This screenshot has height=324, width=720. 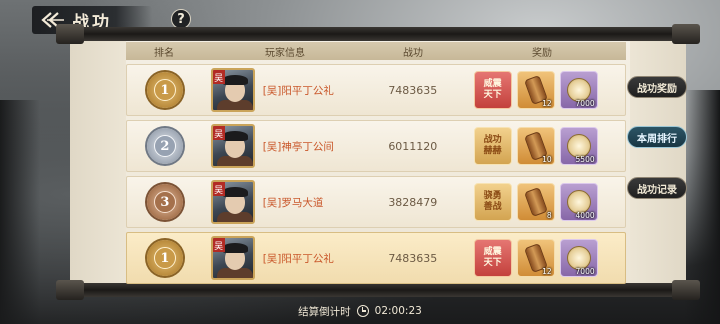 I want to click on column-header-player: 玩家信息, so click(x=285, y=53).